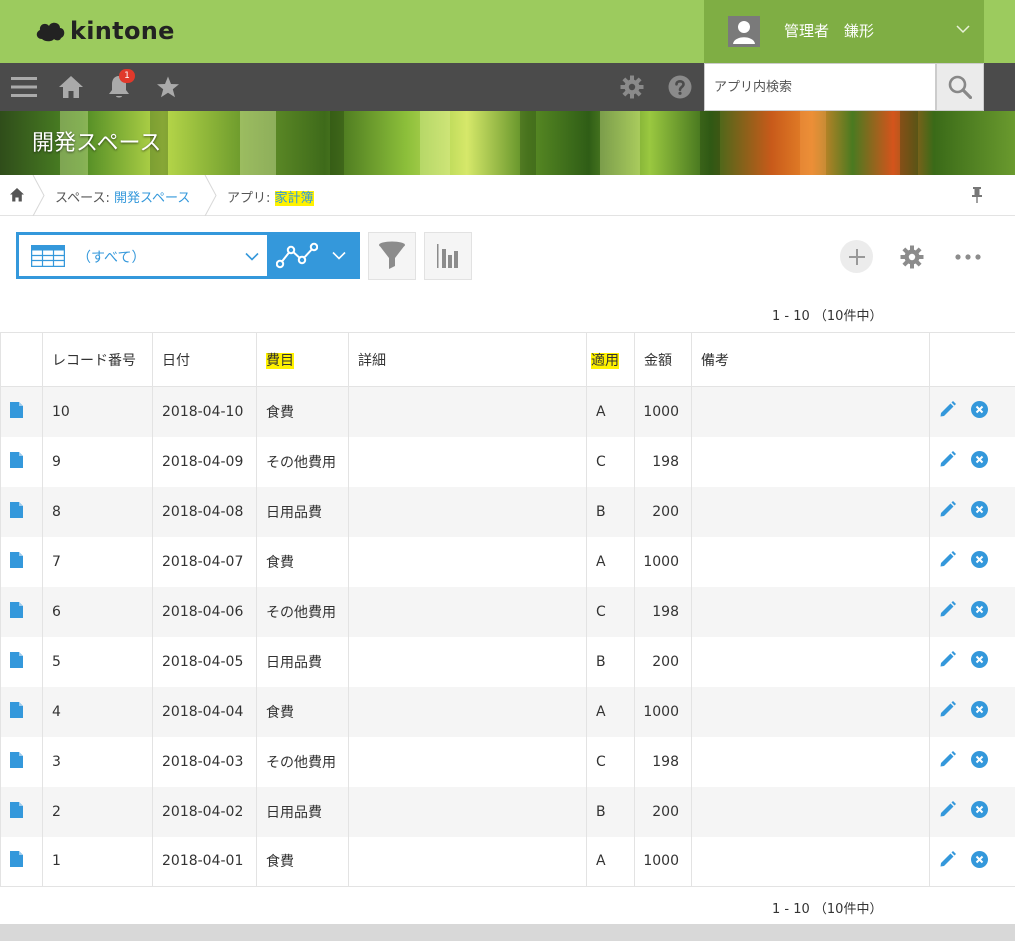  Describe the element at coordinates (294, 198) in the screenshot. I see `breadcrumb-app-link: 家計簿` at that location.